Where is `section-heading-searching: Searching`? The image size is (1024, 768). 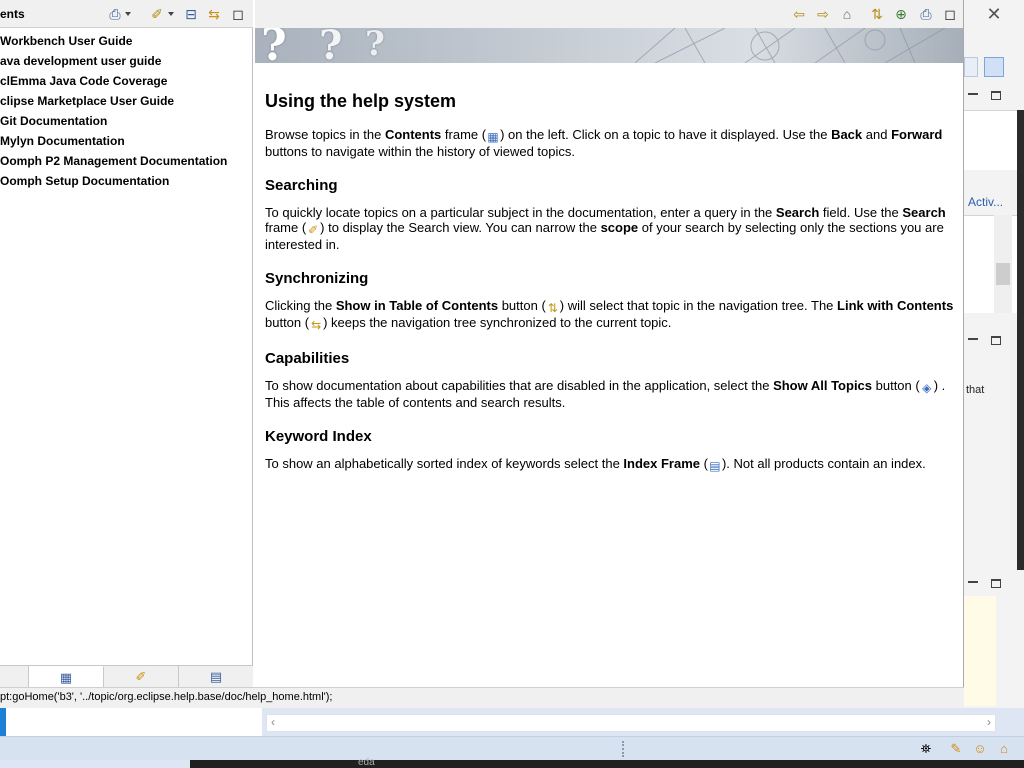
section-heading-searching: Searching is located at coordinates (301, 185).